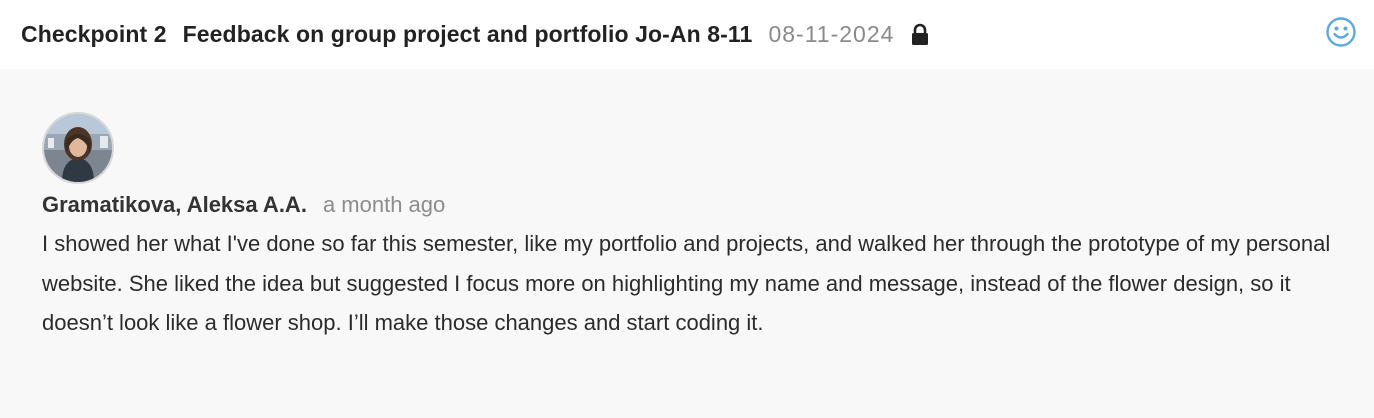 This screenshot has height=418, width=1374. What do you see at coordinates (94, 34) in the screenshot?
I see `checkpoint-label: Checkpoint 2` at bounding box center [94, 34].